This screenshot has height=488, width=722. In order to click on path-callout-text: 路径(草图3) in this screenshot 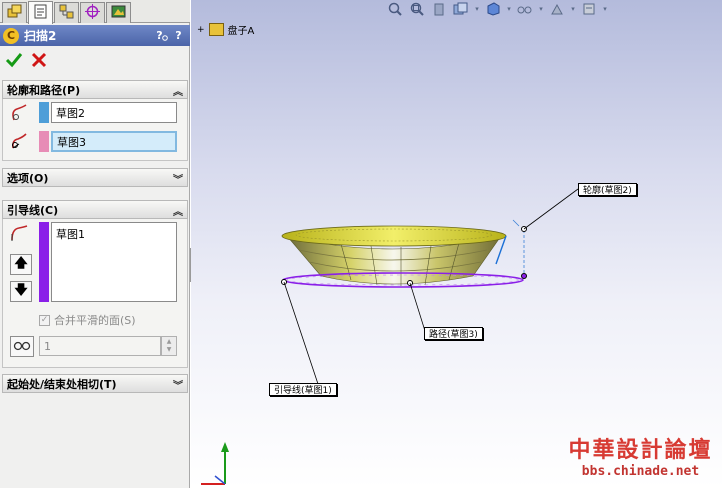, I will do `click(453, 335)`.